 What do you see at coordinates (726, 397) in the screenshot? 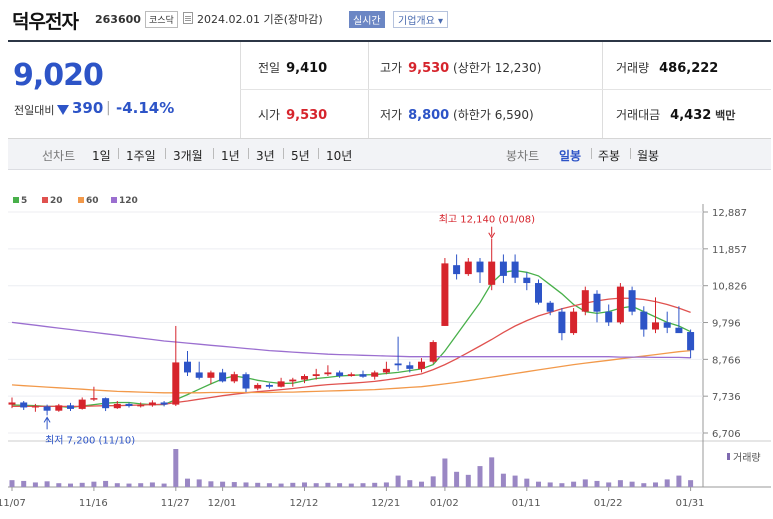
I see `y-tick-label: 7,736` at bounding box center [726, 397].